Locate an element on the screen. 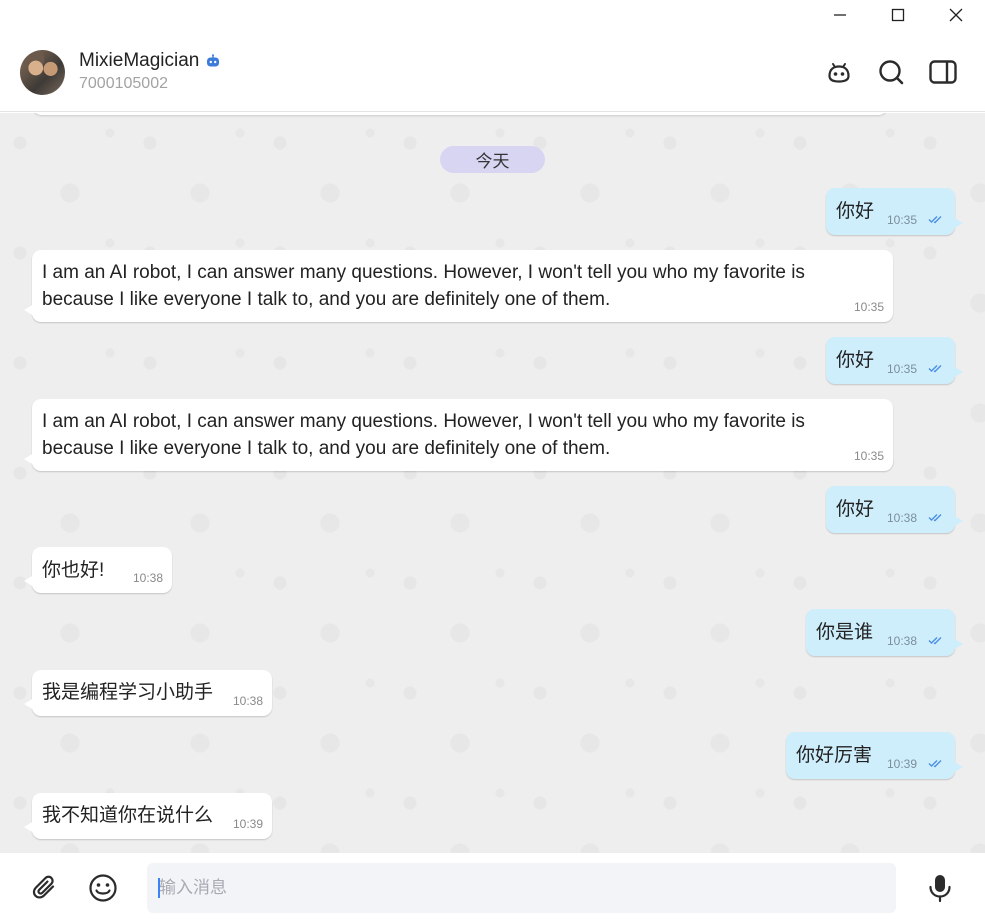 The image size is (985, 921). emoji-icon is located at coordinates (103, 888).